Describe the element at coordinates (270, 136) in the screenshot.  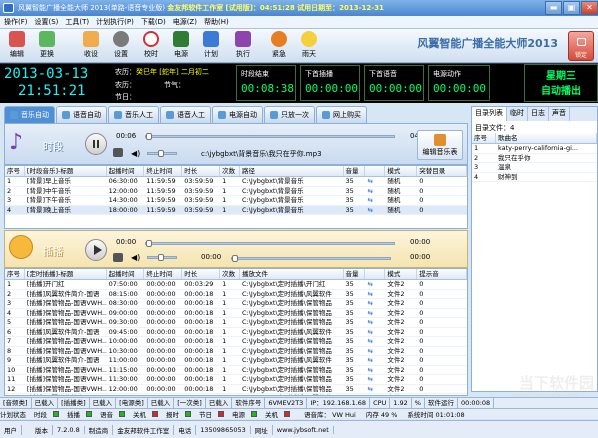
I see `music-progress-bar` at that location.